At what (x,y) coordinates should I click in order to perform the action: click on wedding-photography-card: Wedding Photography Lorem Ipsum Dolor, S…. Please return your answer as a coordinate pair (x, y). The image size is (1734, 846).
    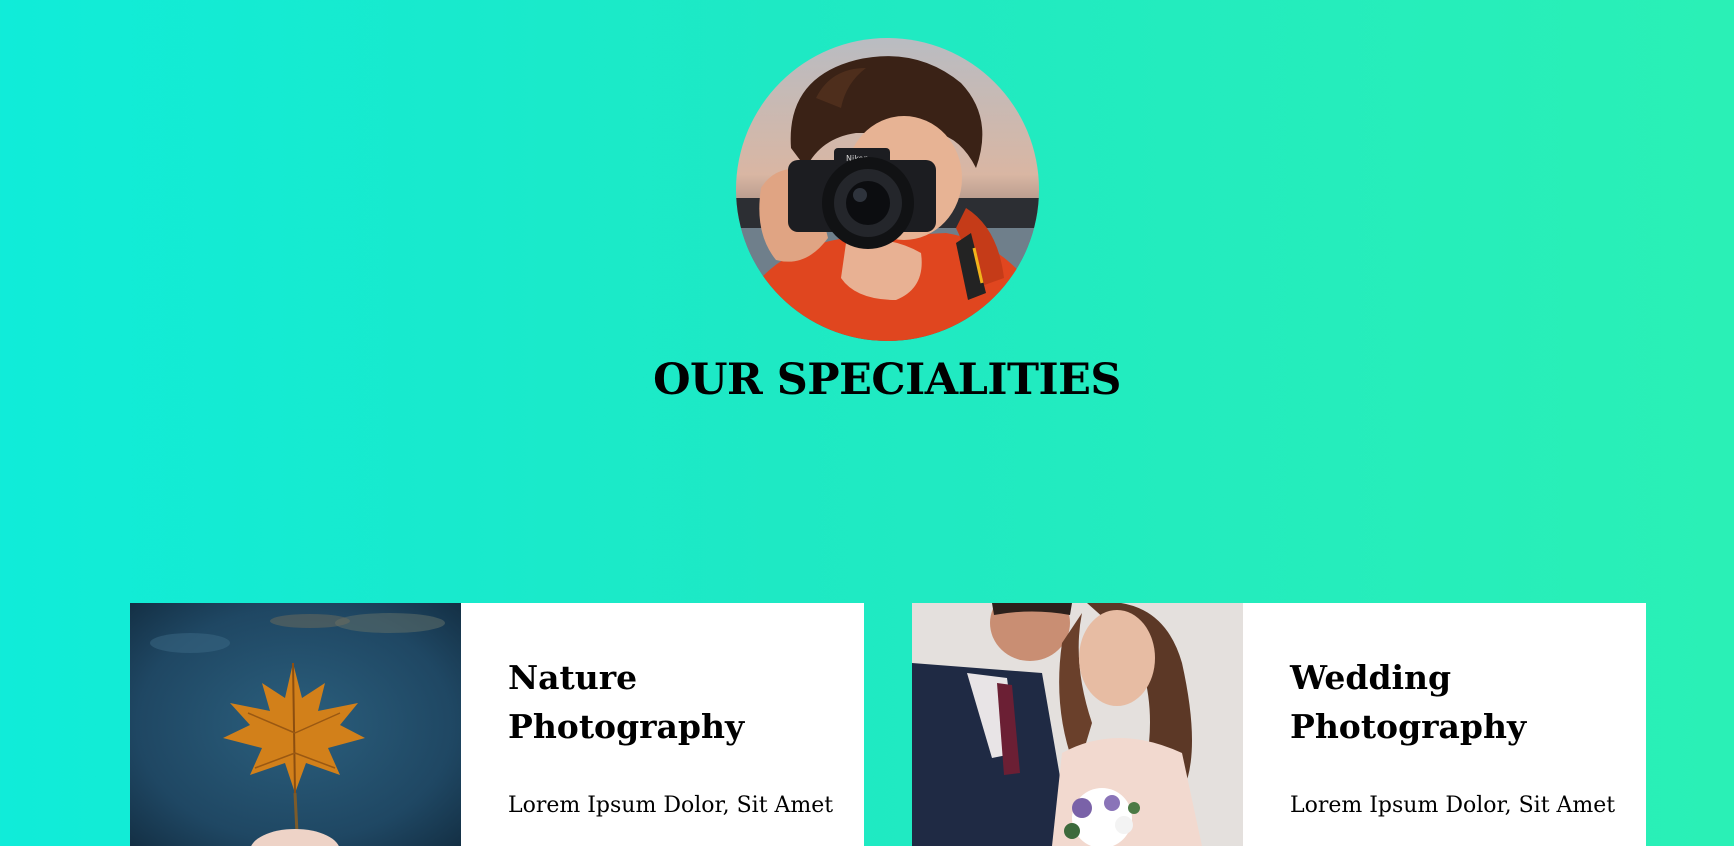
    Looking at the image, I should click on (1279, 724).